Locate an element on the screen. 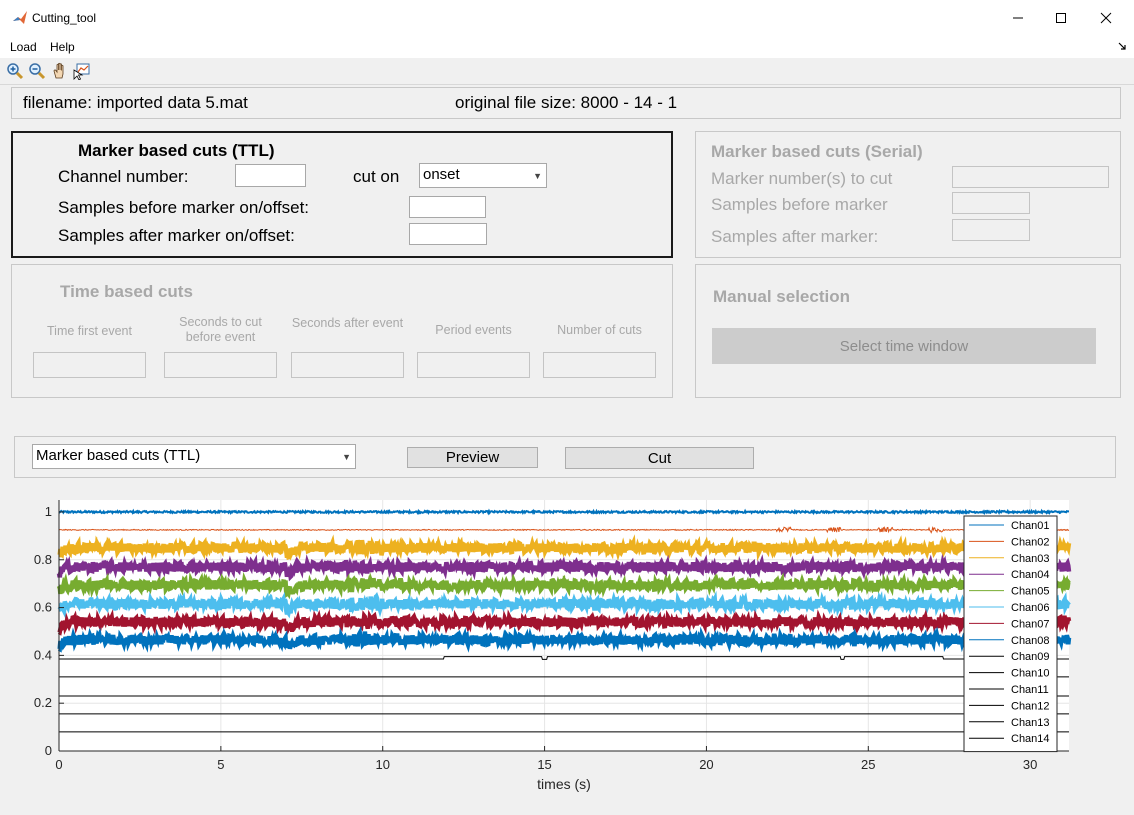  legend-entry: Chan02 is located at coordinates (1030, 542).